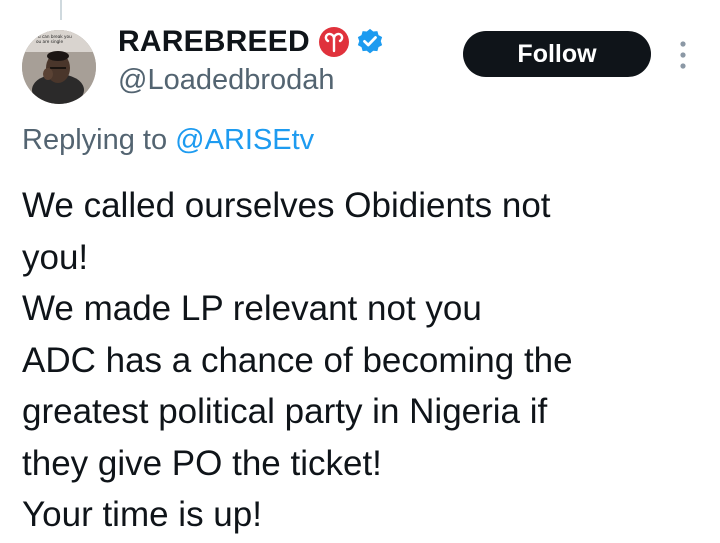 The width and height of the screenshot is (720, 543). Describe the element at coordinates (61, 10) in the screenshot. I see `thread-connector-line` at that location.